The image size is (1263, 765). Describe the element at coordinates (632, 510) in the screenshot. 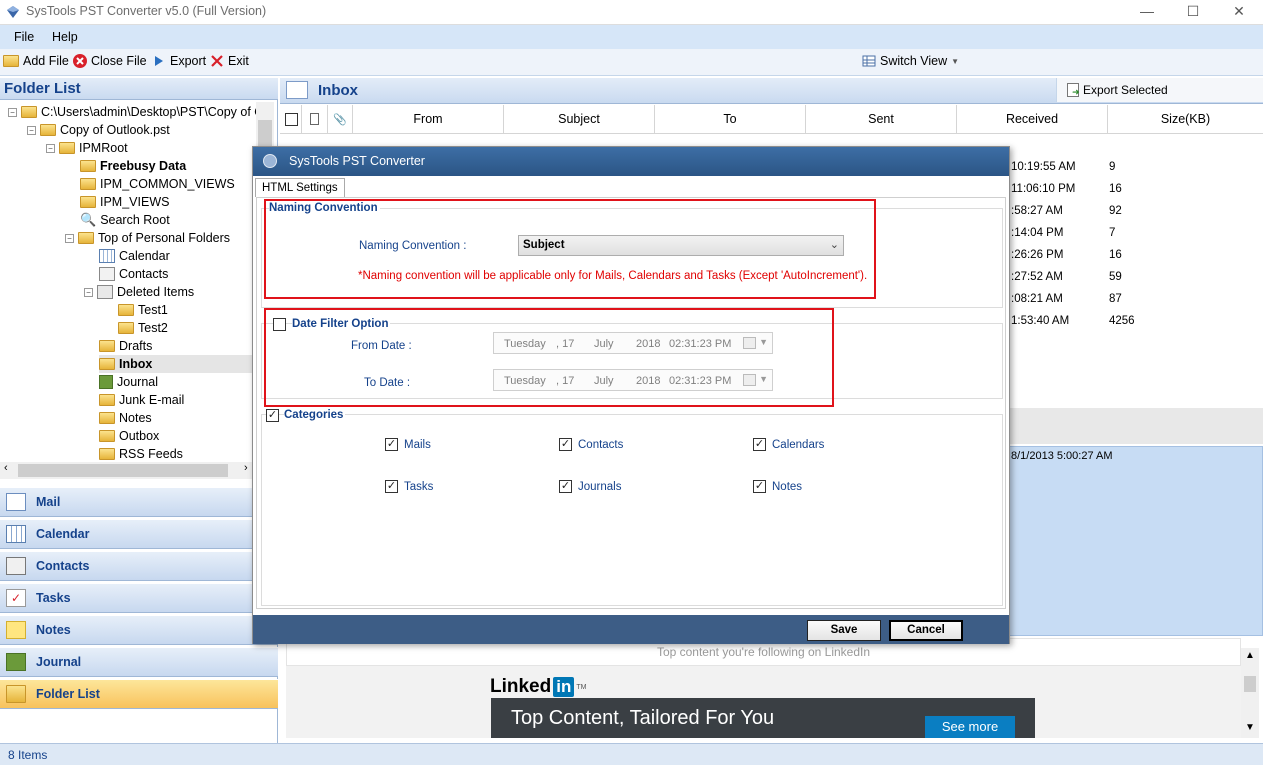

I see `categories-group` at that location.